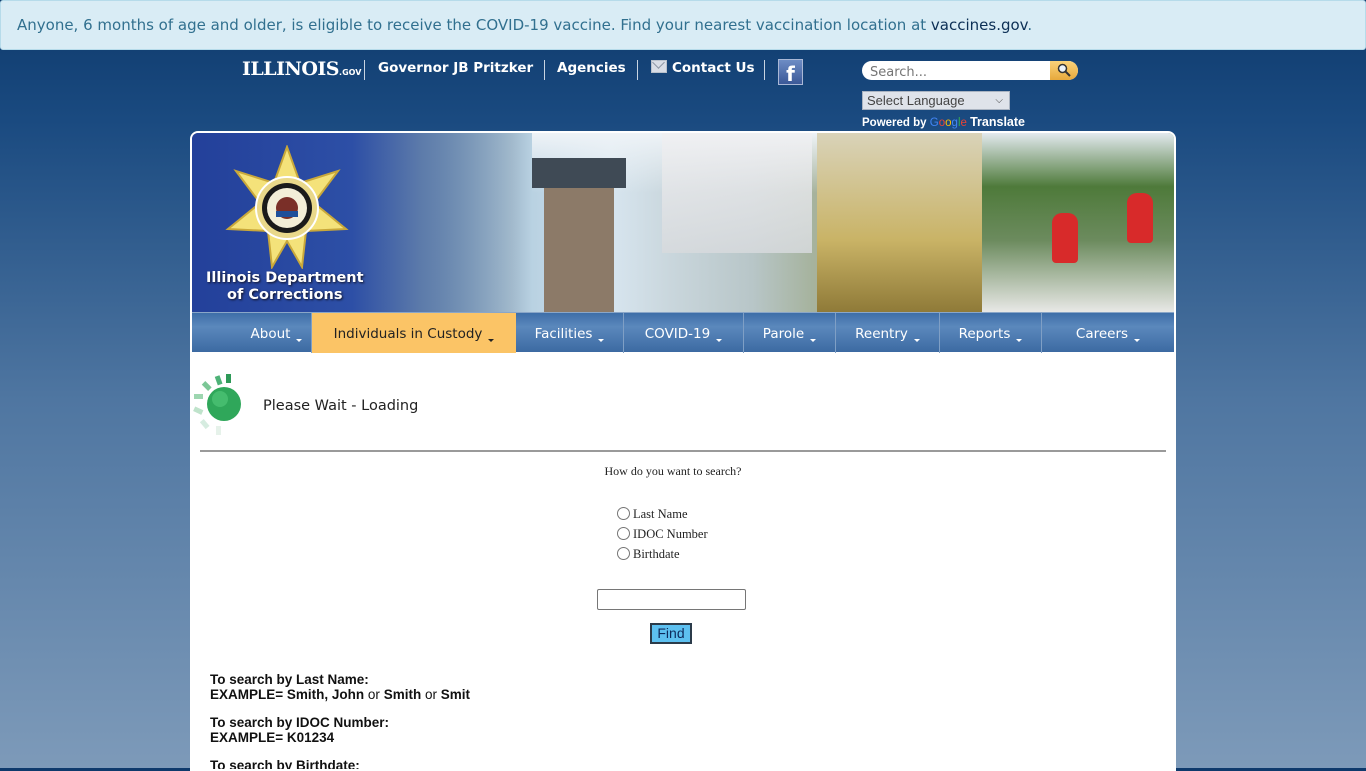  I want to click on help-heading: To search by IDOC Number:, so click(300, 722).